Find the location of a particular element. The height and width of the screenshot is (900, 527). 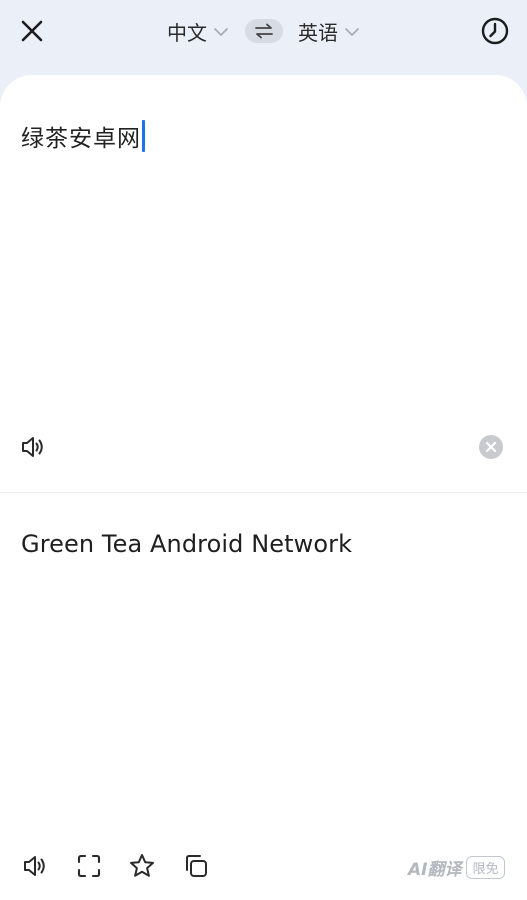

free-tag: 限免 is located at coordinates (485, 867).